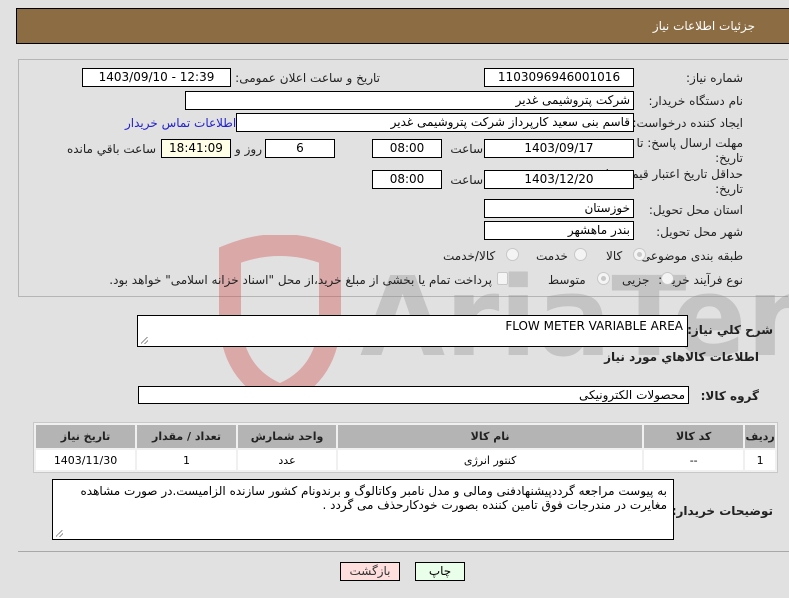  What do you see at coordinates (552, 256) in the screenshot?
I see `category-service-label: خدمت` at bounding box center [552, 256].